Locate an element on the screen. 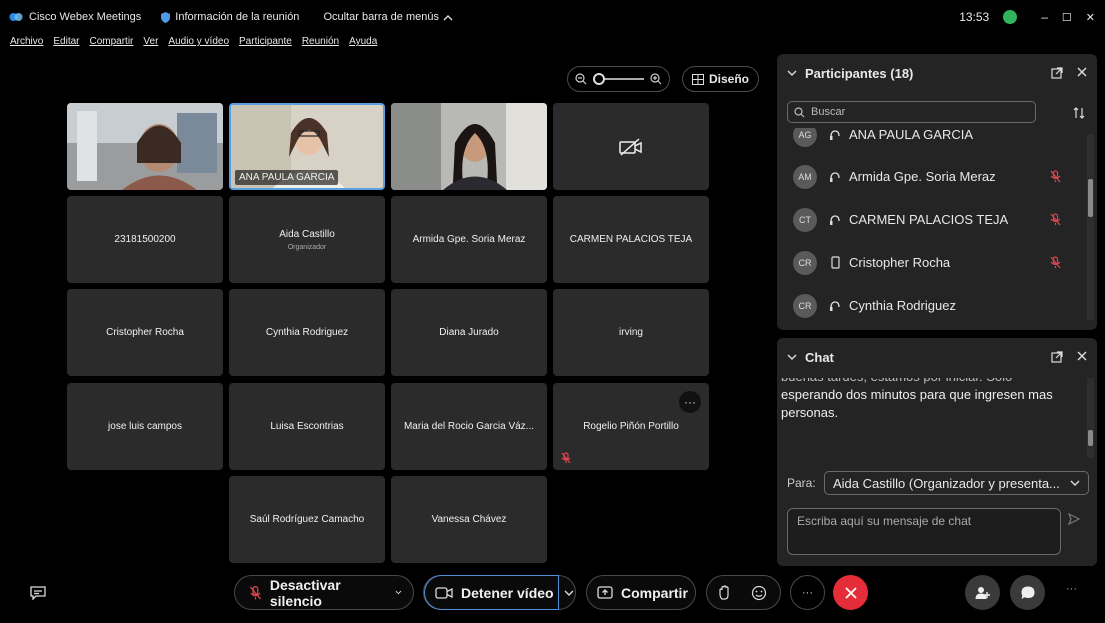 The height and width of the screenshot is (623, 1105). tile-rogelio: Rogelio Piñón Portillo ··· is located at coordinates (631, 426).